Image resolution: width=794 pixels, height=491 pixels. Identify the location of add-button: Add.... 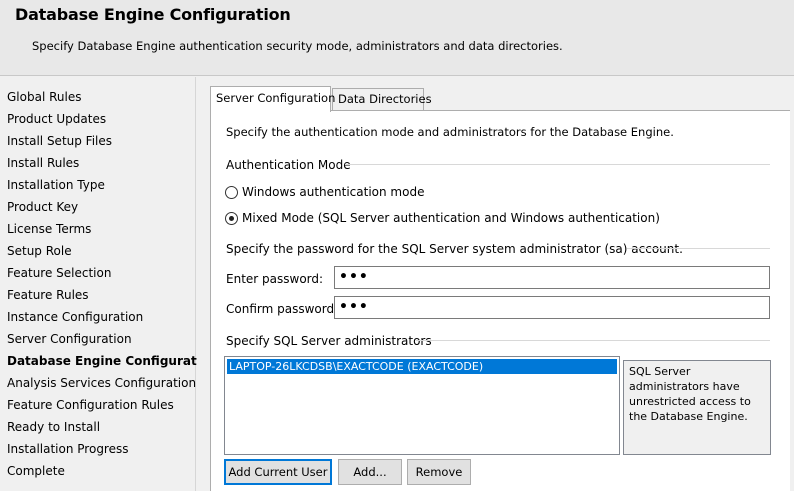
(370, 472).